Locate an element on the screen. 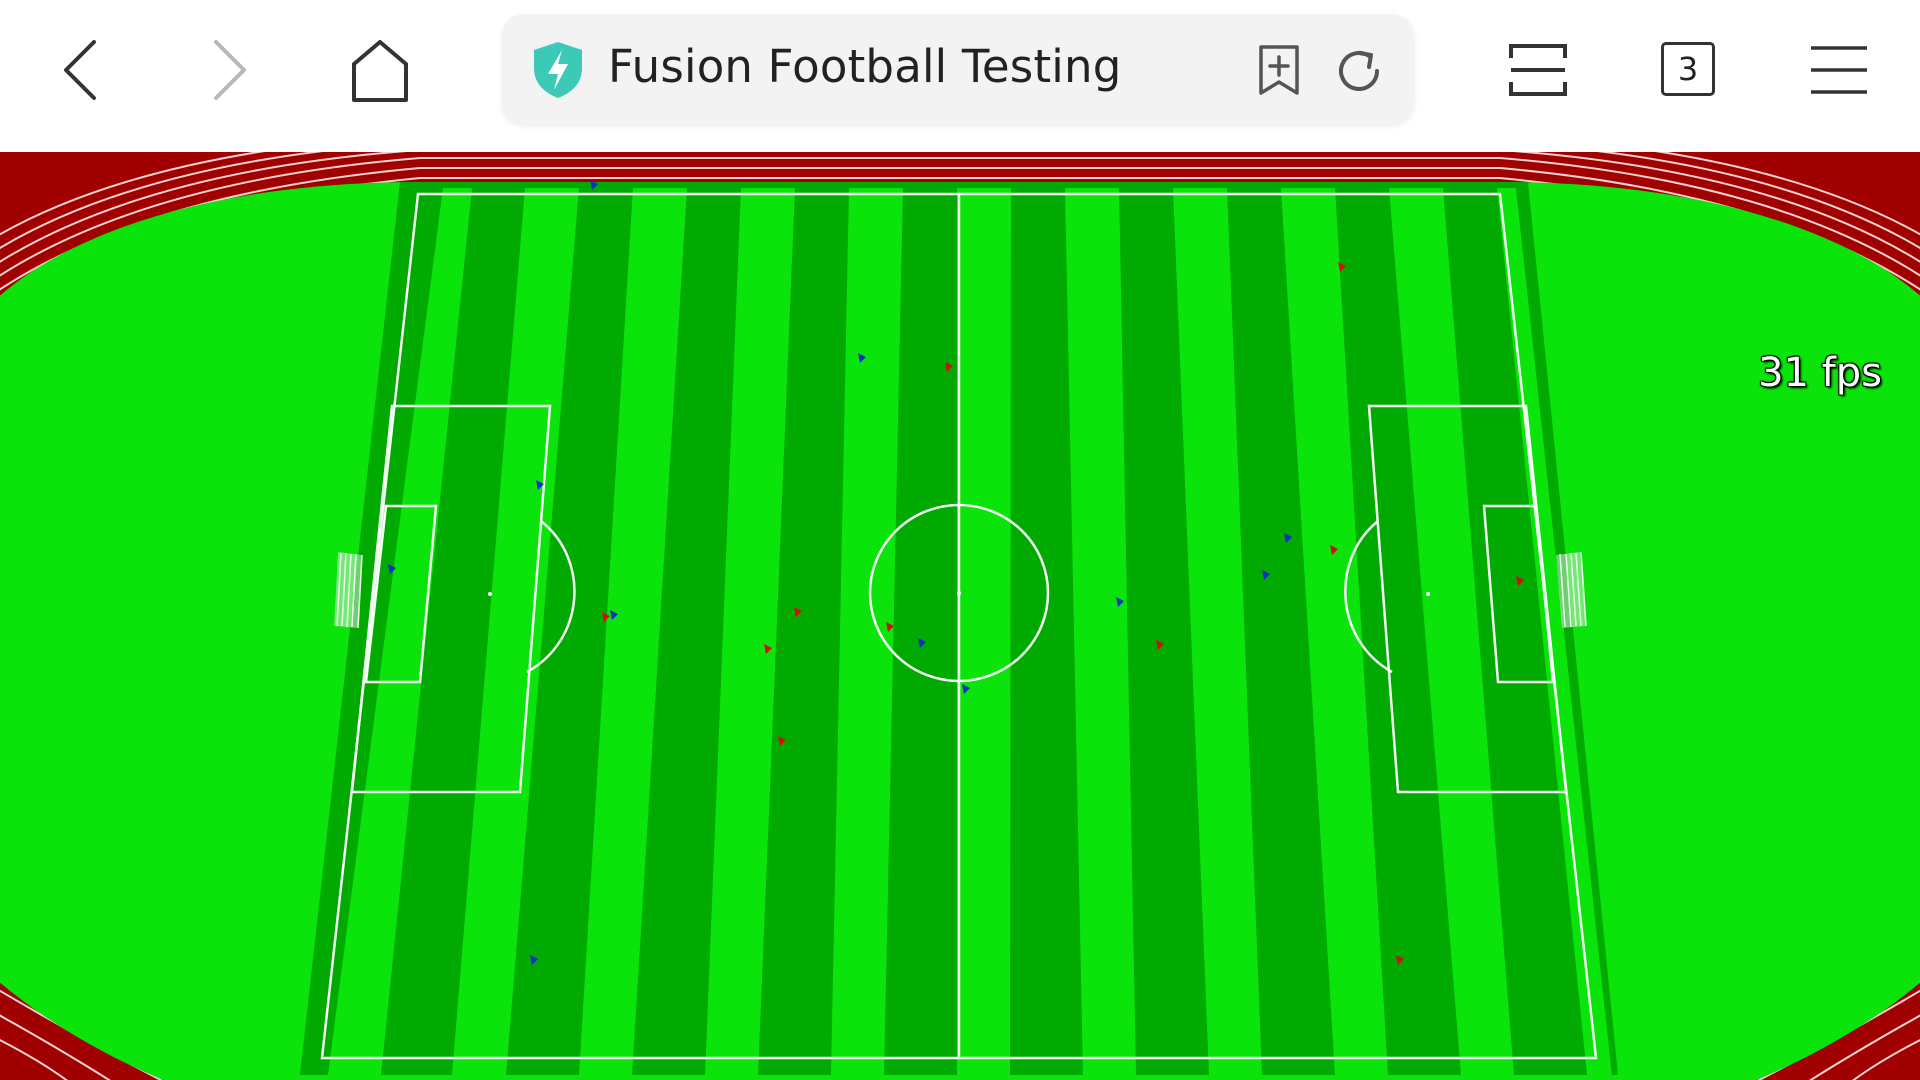 Image resolution: width=1920 pixels, height=1080 pixels. split-view-button is located at coordinates (1538, 70).